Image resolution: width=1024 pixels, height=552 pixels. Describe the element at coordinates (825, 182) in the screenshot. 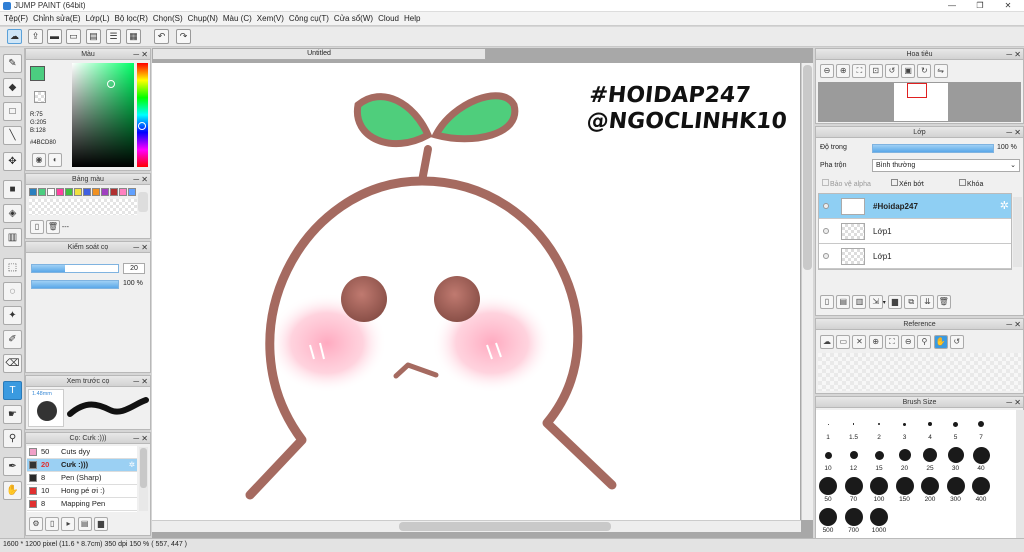

I see `protect-alpha-checkbox` at that location.